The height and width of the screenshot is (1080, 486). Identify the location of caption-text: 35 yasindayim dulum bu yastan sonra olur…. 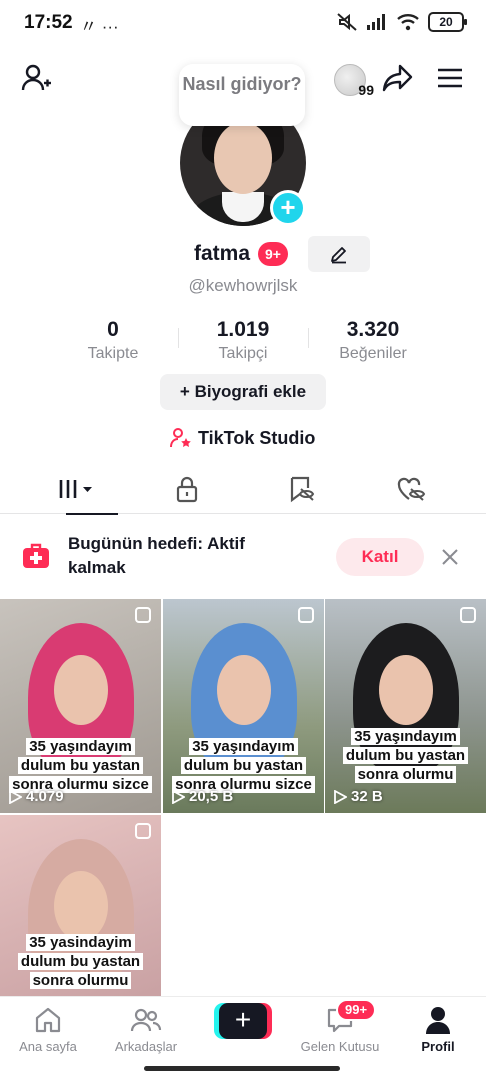
(80, 961).